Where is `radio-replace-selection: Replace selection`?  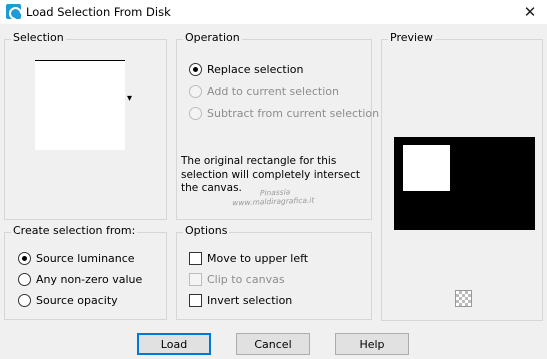 radio-replace-selection: Replace selection is located at coordinates (246, 69).